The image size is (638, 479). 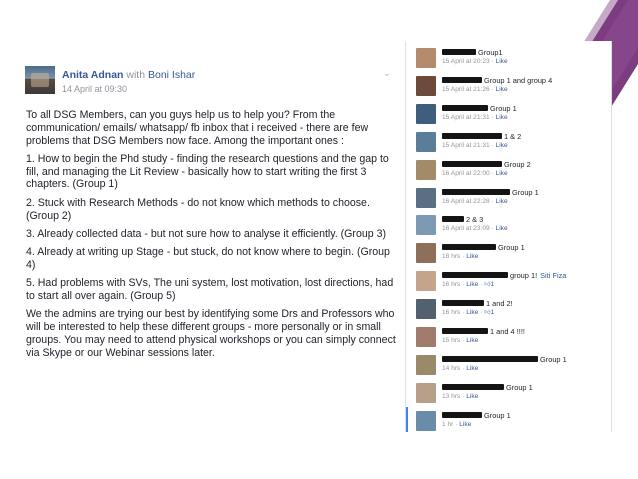 I want to click on comment-meta: 15 hrs · Like, so click(x=460, y=341).